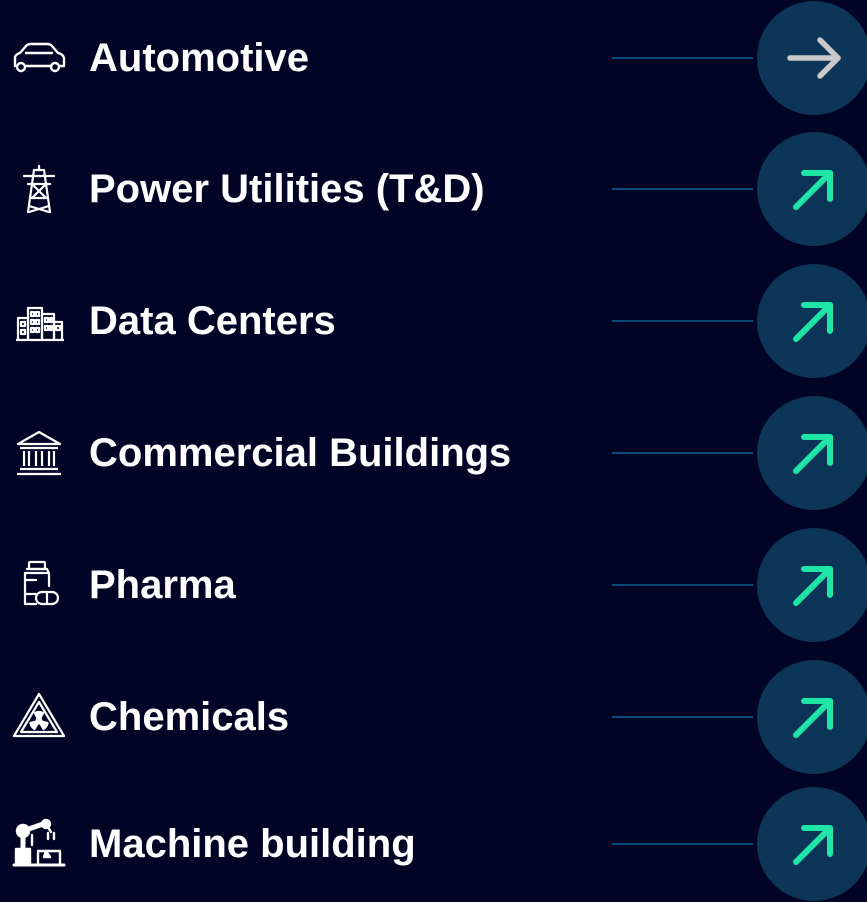 This screenshot has width=867, height=902. Describe the element at coordinates (39, 321) in the screenshot. I see `buildings-icon` at that location.